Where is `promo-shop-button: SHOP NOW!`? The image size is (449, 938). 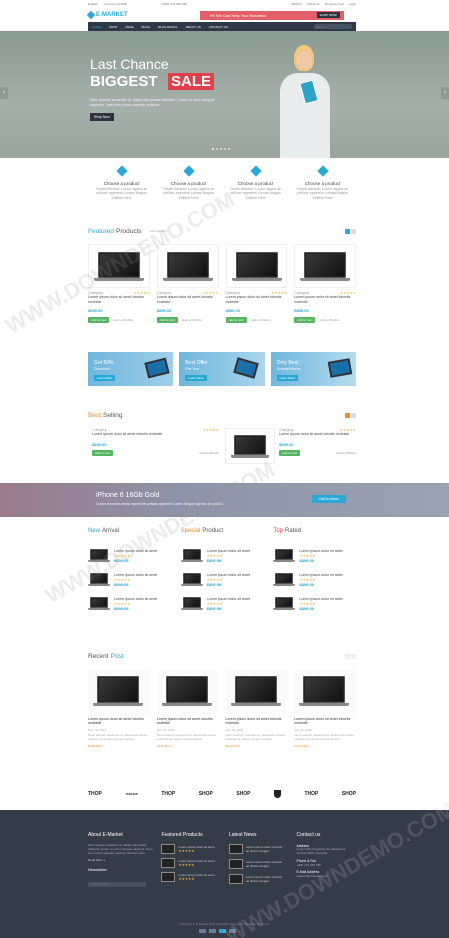 promo-shop-button: SHOP NOW! is located at coordinates (328, 15).